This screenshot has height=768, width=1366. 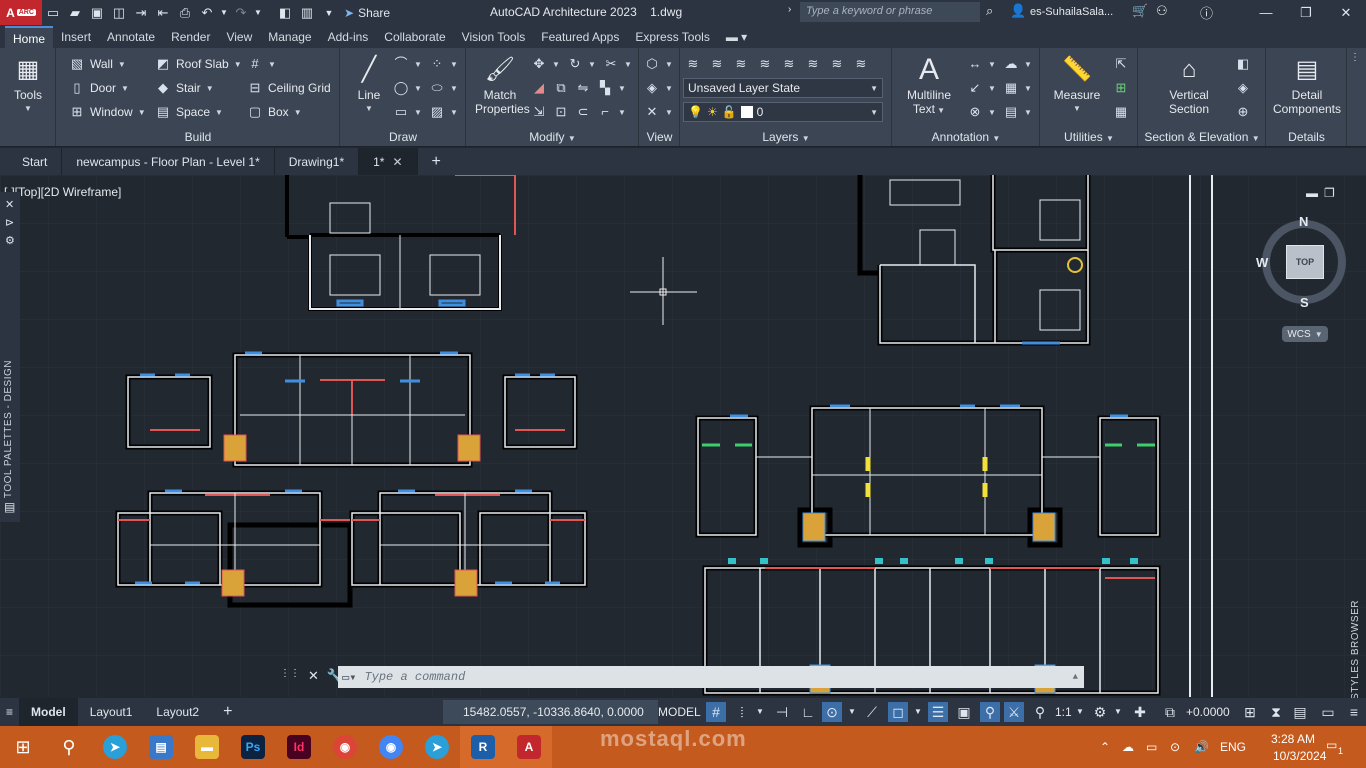 I want to click on customization-menu-icon: ≡, so click(x=1354, y=712).